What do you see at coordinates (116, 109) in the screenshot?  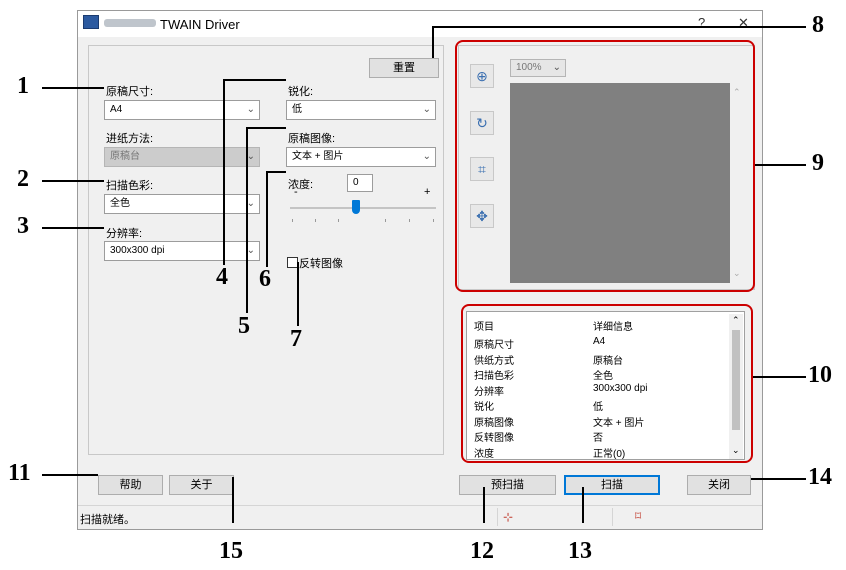 I see `original-size-value: A4` at bounding box center [116, 109].